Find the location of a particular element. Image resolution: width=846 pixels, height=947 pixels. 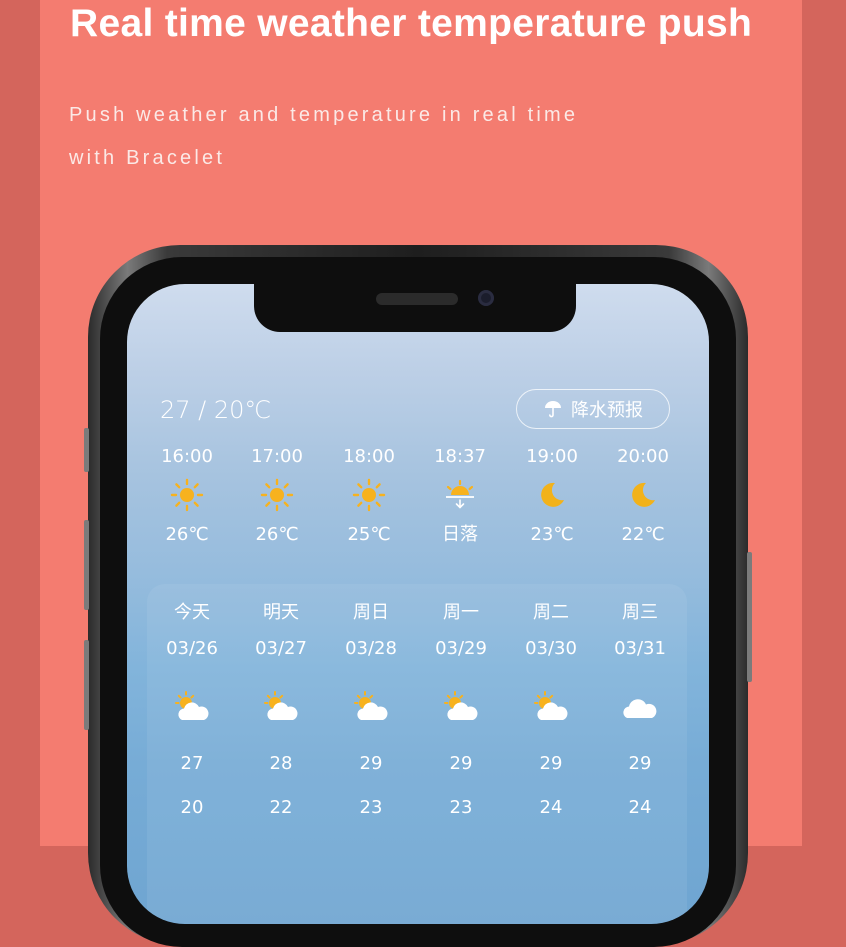

promo-title: Real time weather temperature push is located at coordinates (411, 23).